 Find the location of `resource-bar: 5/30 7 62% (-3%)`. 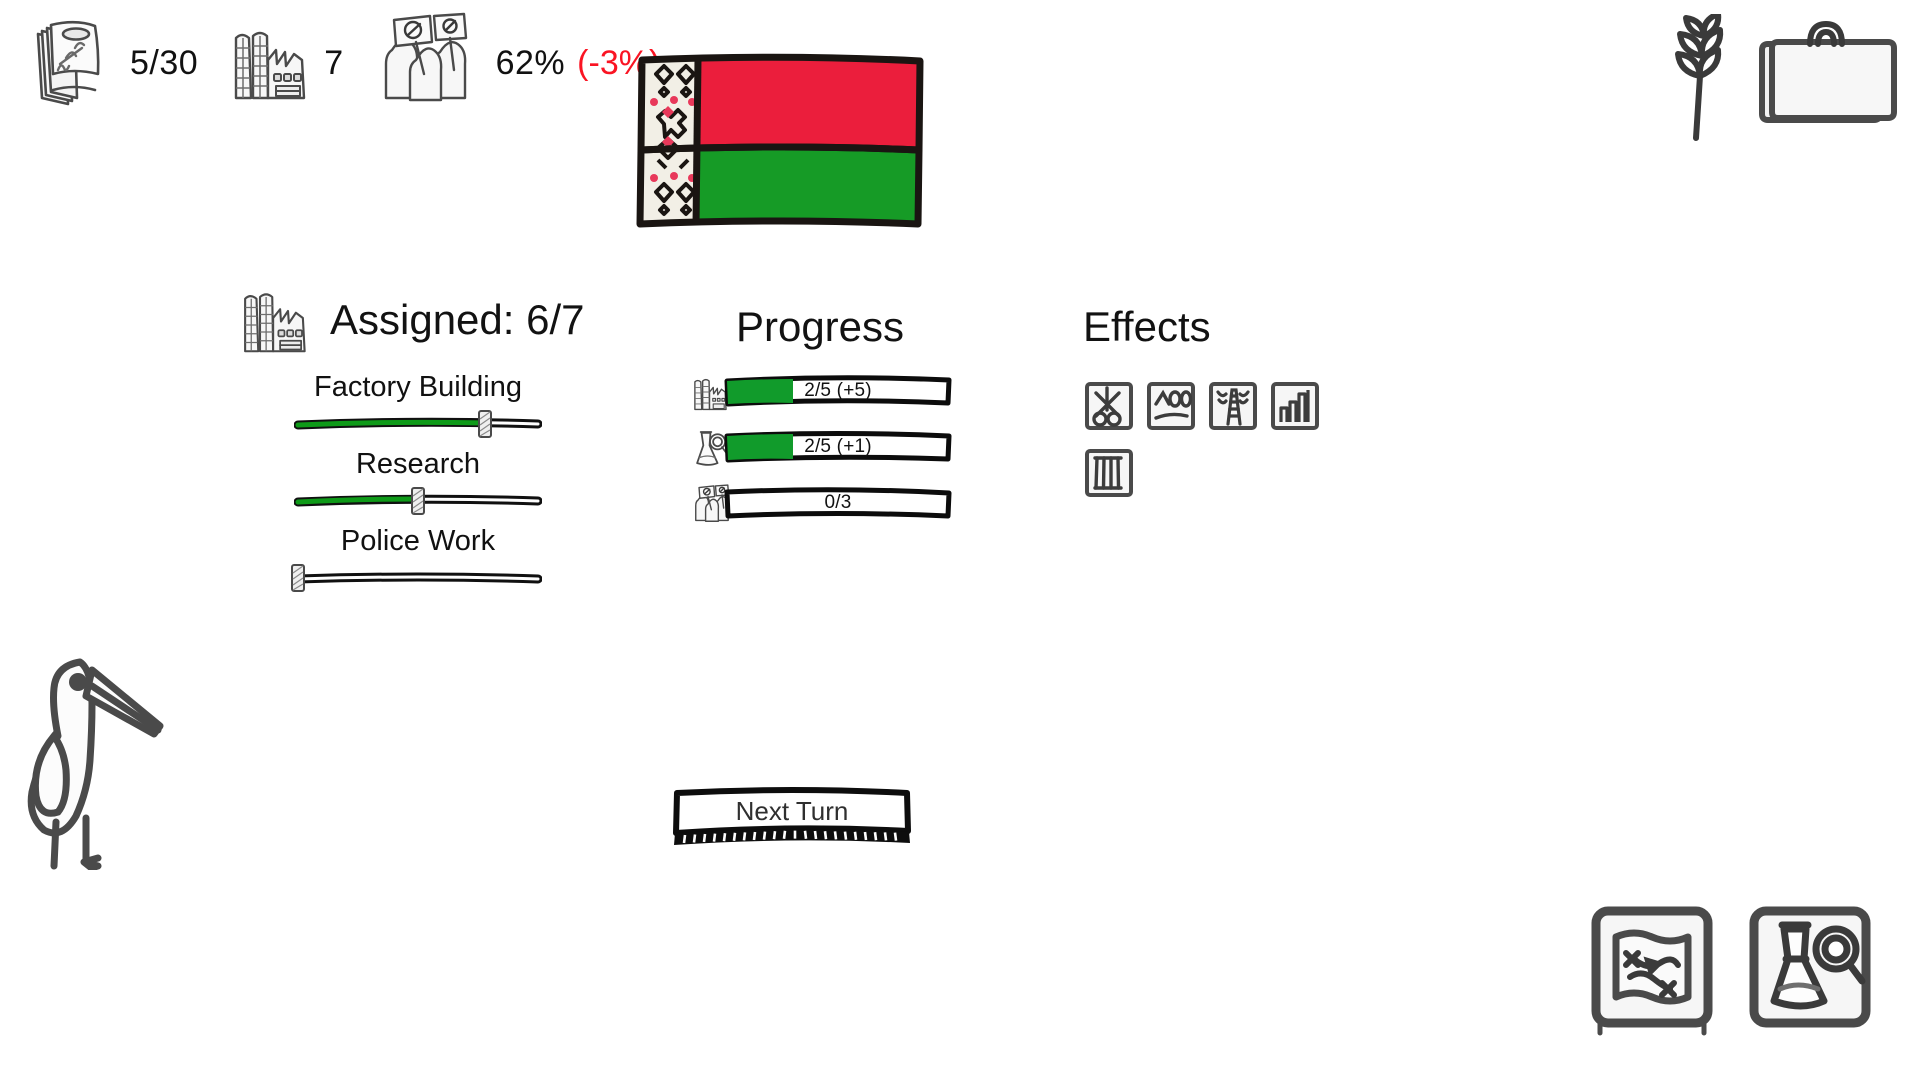

resource-bar: 5/30 7 62% (-3%) is located at coordinates (341, 62).